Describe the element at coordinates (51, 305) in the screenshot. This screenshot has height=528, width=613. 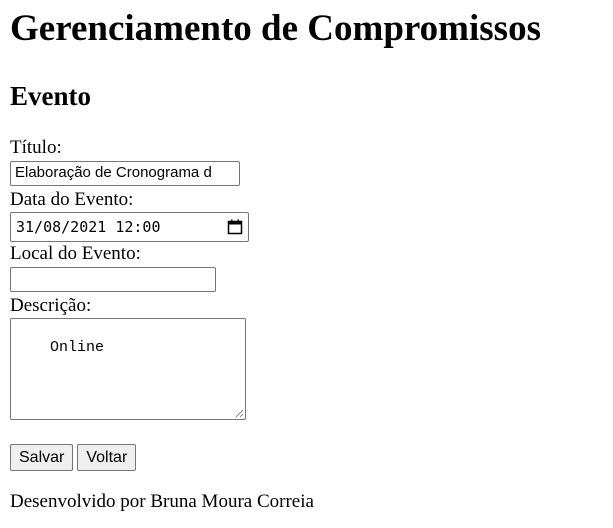
I see `descricao-label: Descrição:` at that location.